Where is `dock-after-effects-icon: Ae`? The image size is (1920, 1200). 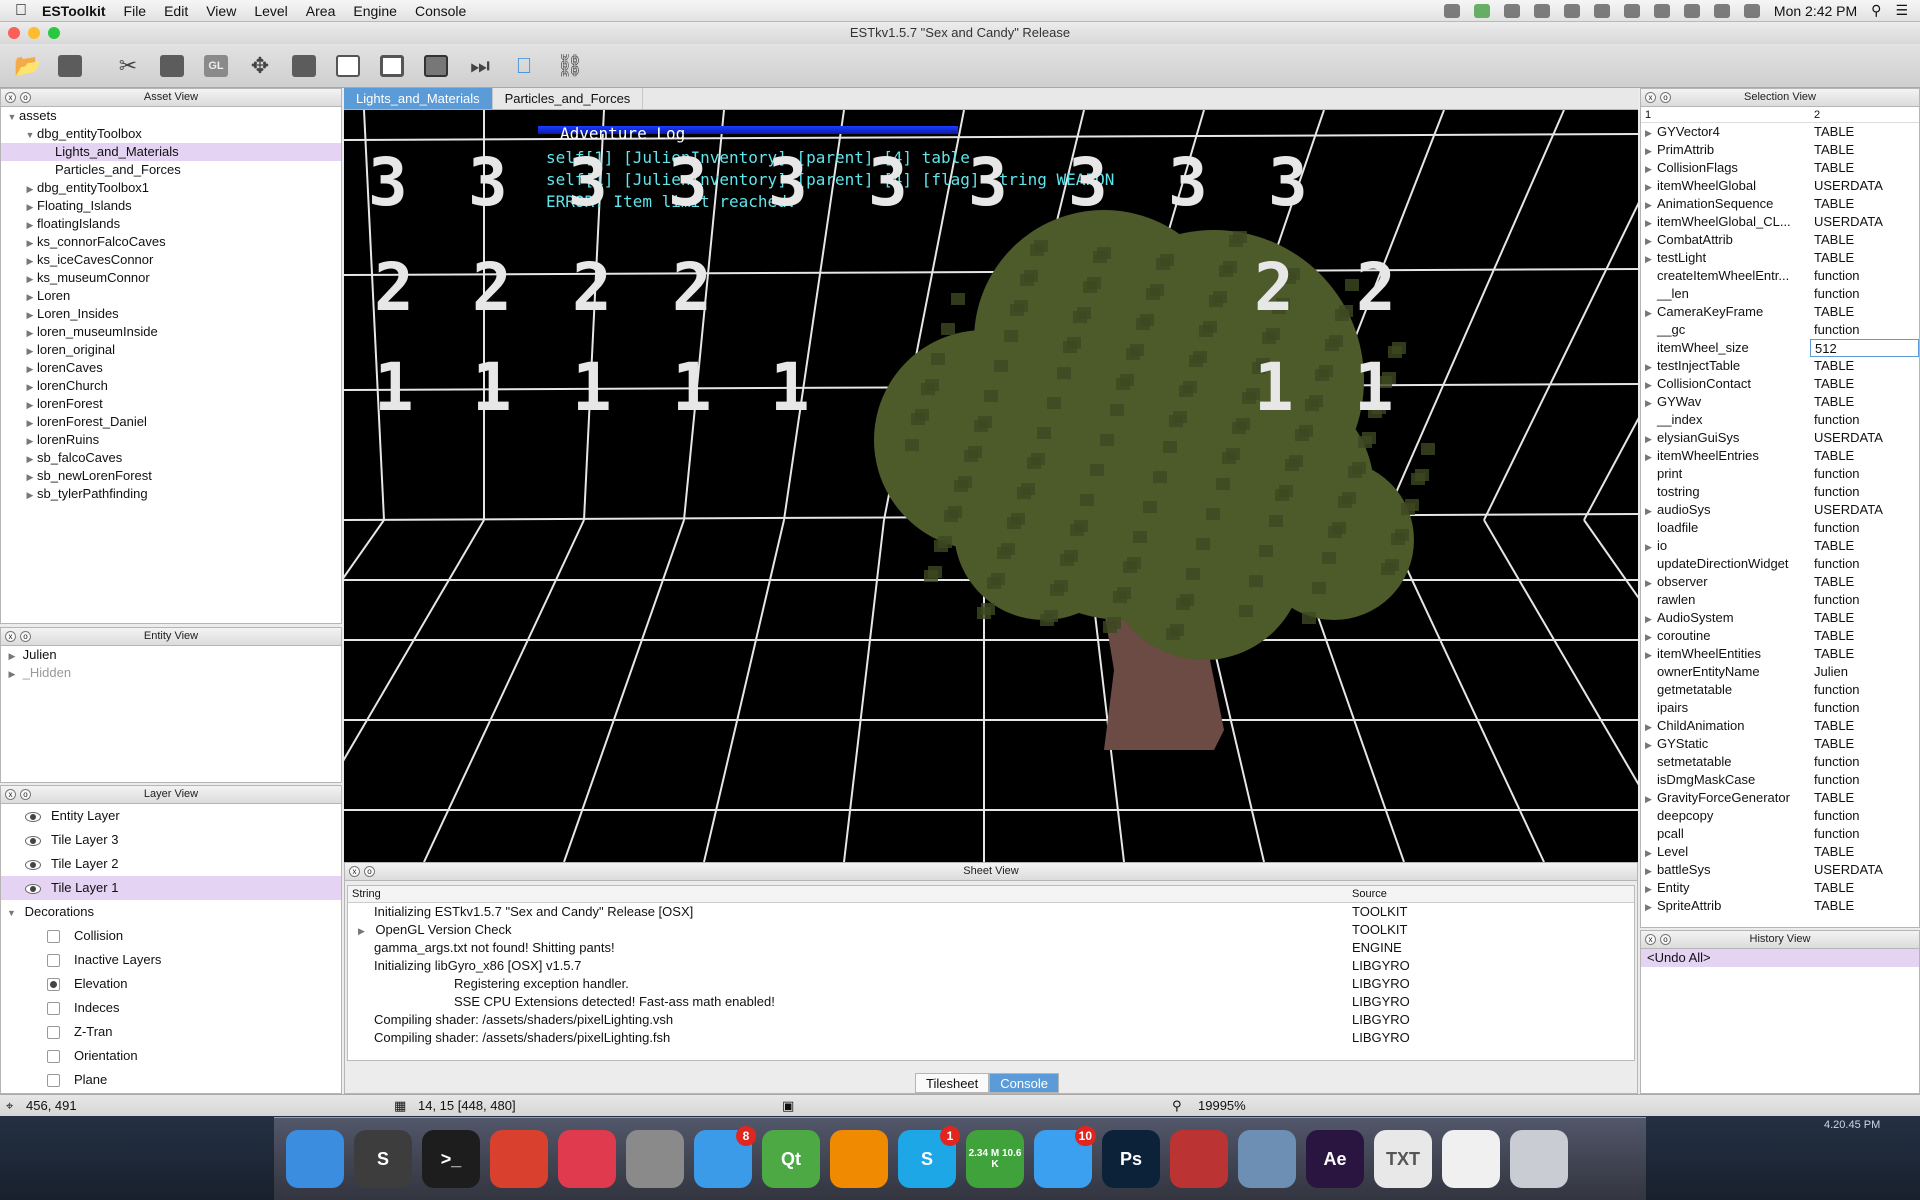 dock-after-effects-icon: Ae is located at coordinates (1335, 1159).